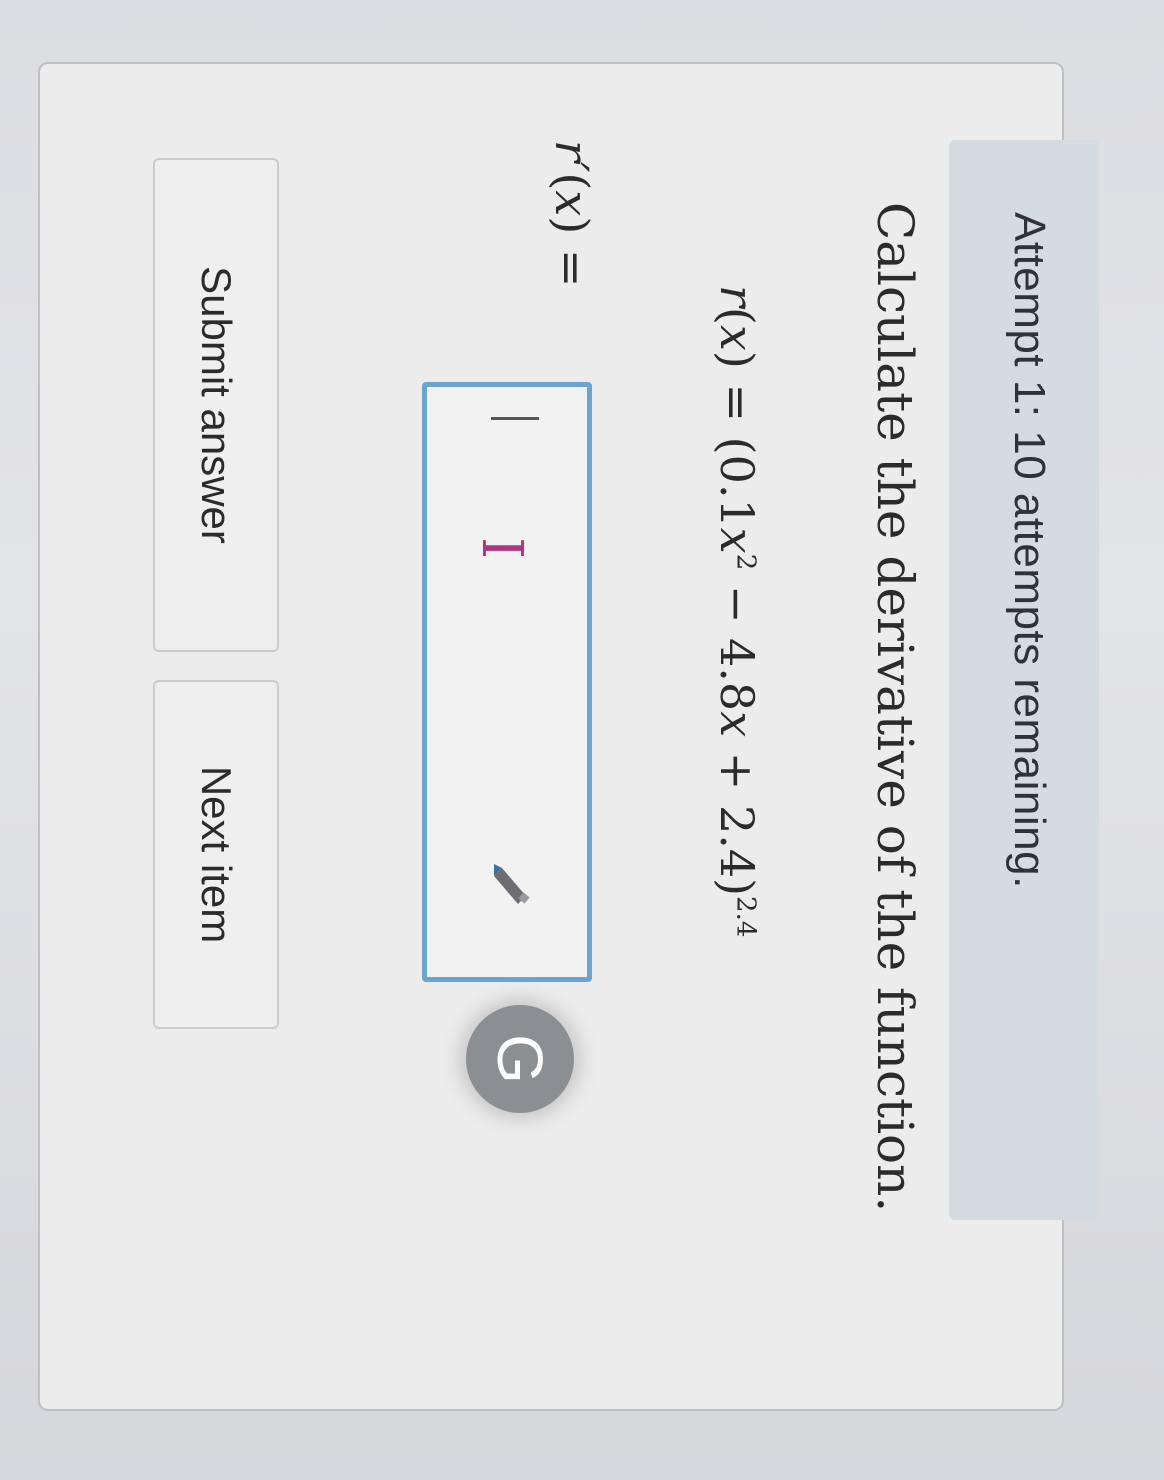  Describe the element at coordinates (515, 418) in the screenshot. I see `text-caret` at that location.